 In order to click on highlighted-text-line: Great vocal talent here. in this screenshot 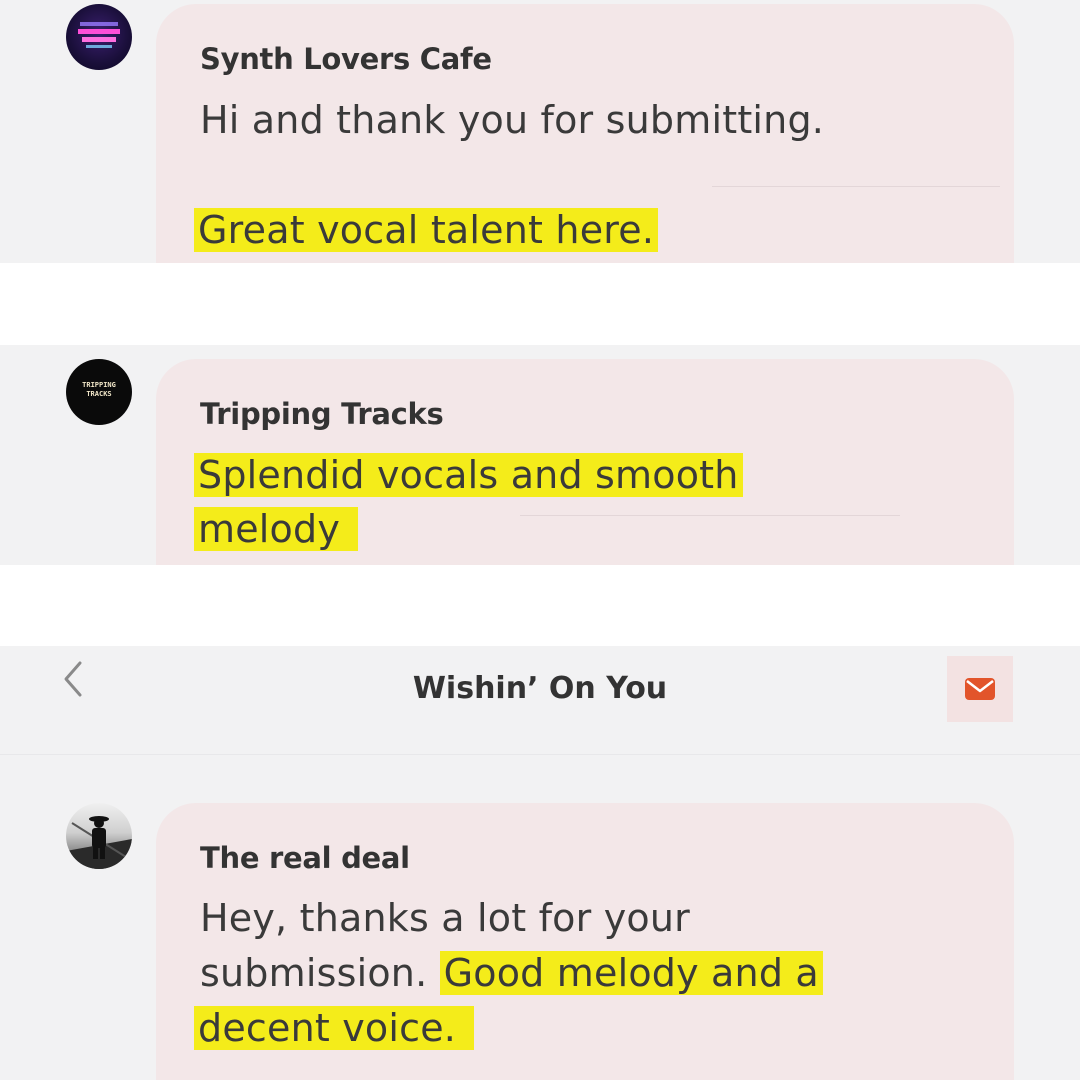, I will do `click(426, 230)`.